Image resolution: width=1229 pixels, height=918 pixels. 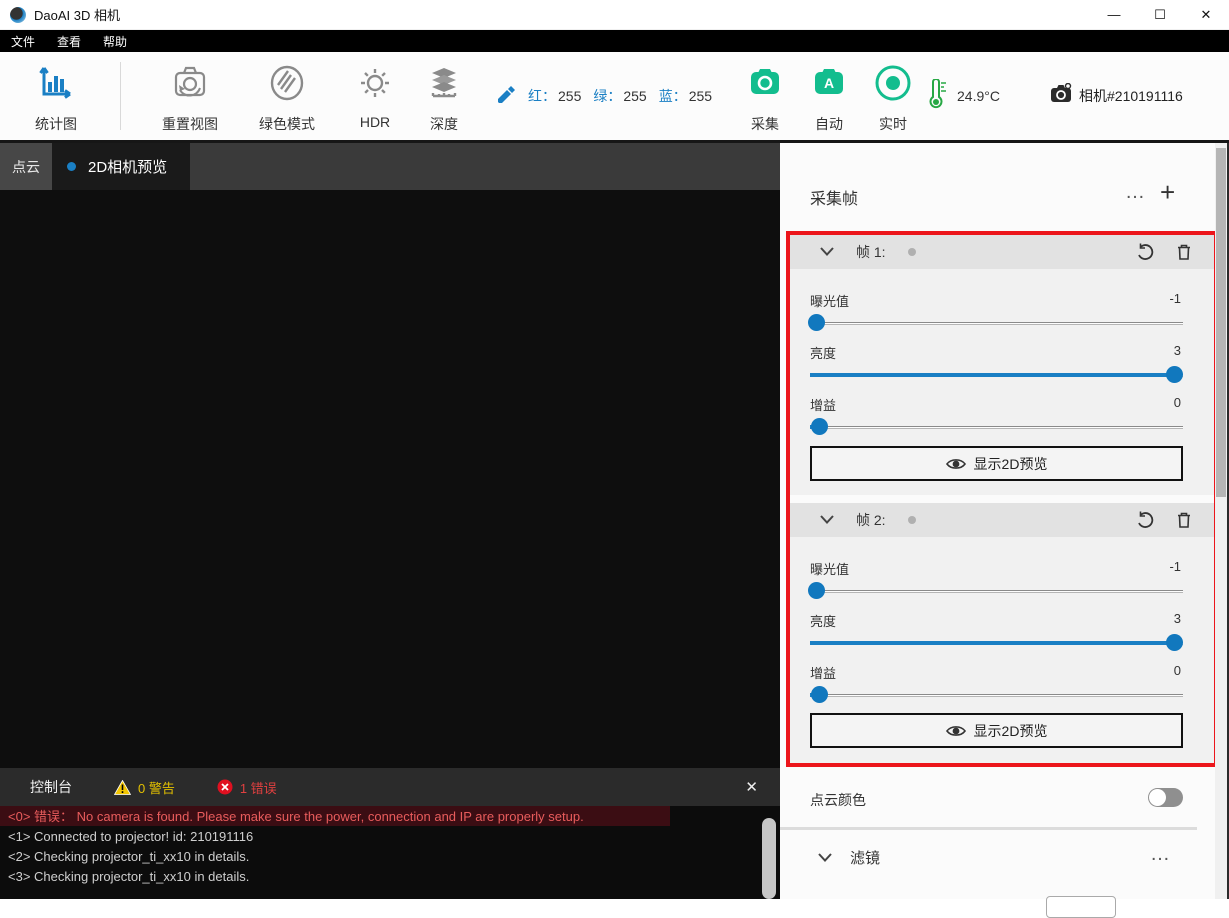 I want to click on filter-partial-control, so click(x=1081, y=907).